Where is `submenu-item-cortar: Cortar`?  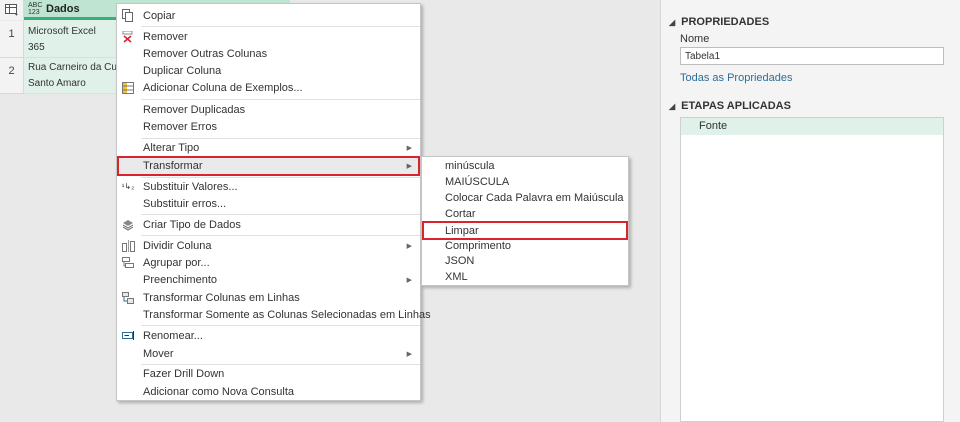 submenu-item-cortar: Cortar is located at coordinates (525, 214).